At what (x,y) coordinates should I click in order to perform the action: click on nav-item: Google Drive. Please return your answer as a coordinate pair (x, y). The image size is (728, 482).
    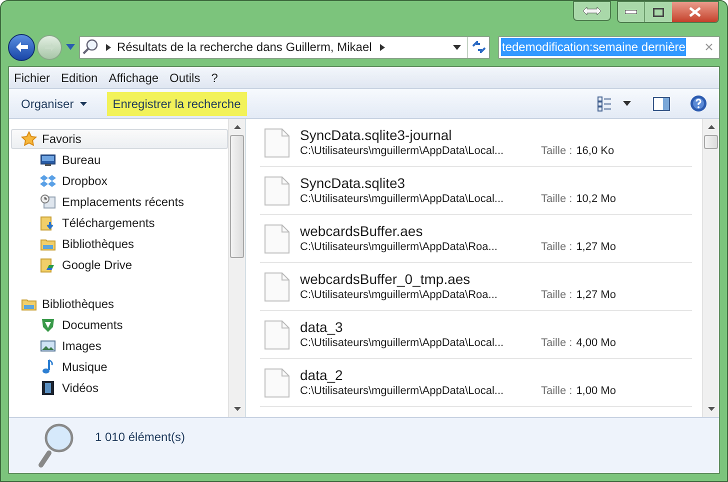
    Looking at the image, I should click on (119, 264).